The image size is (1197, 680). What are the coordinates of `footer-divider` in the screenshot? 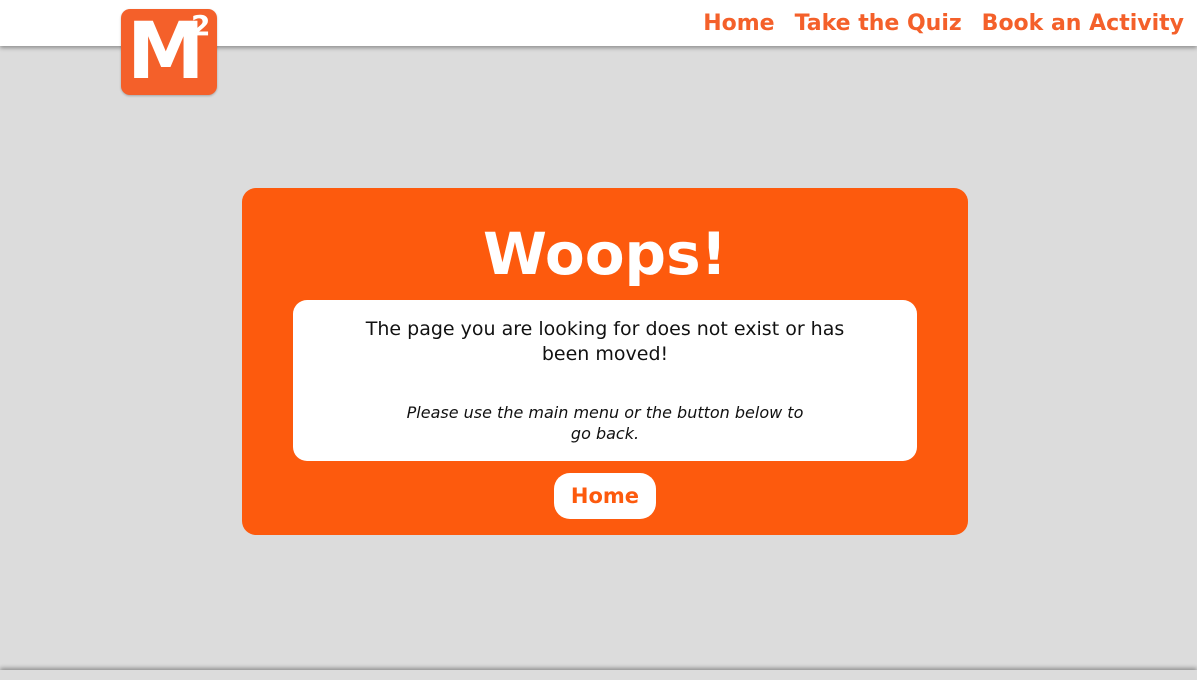 It's located at (598, 675).